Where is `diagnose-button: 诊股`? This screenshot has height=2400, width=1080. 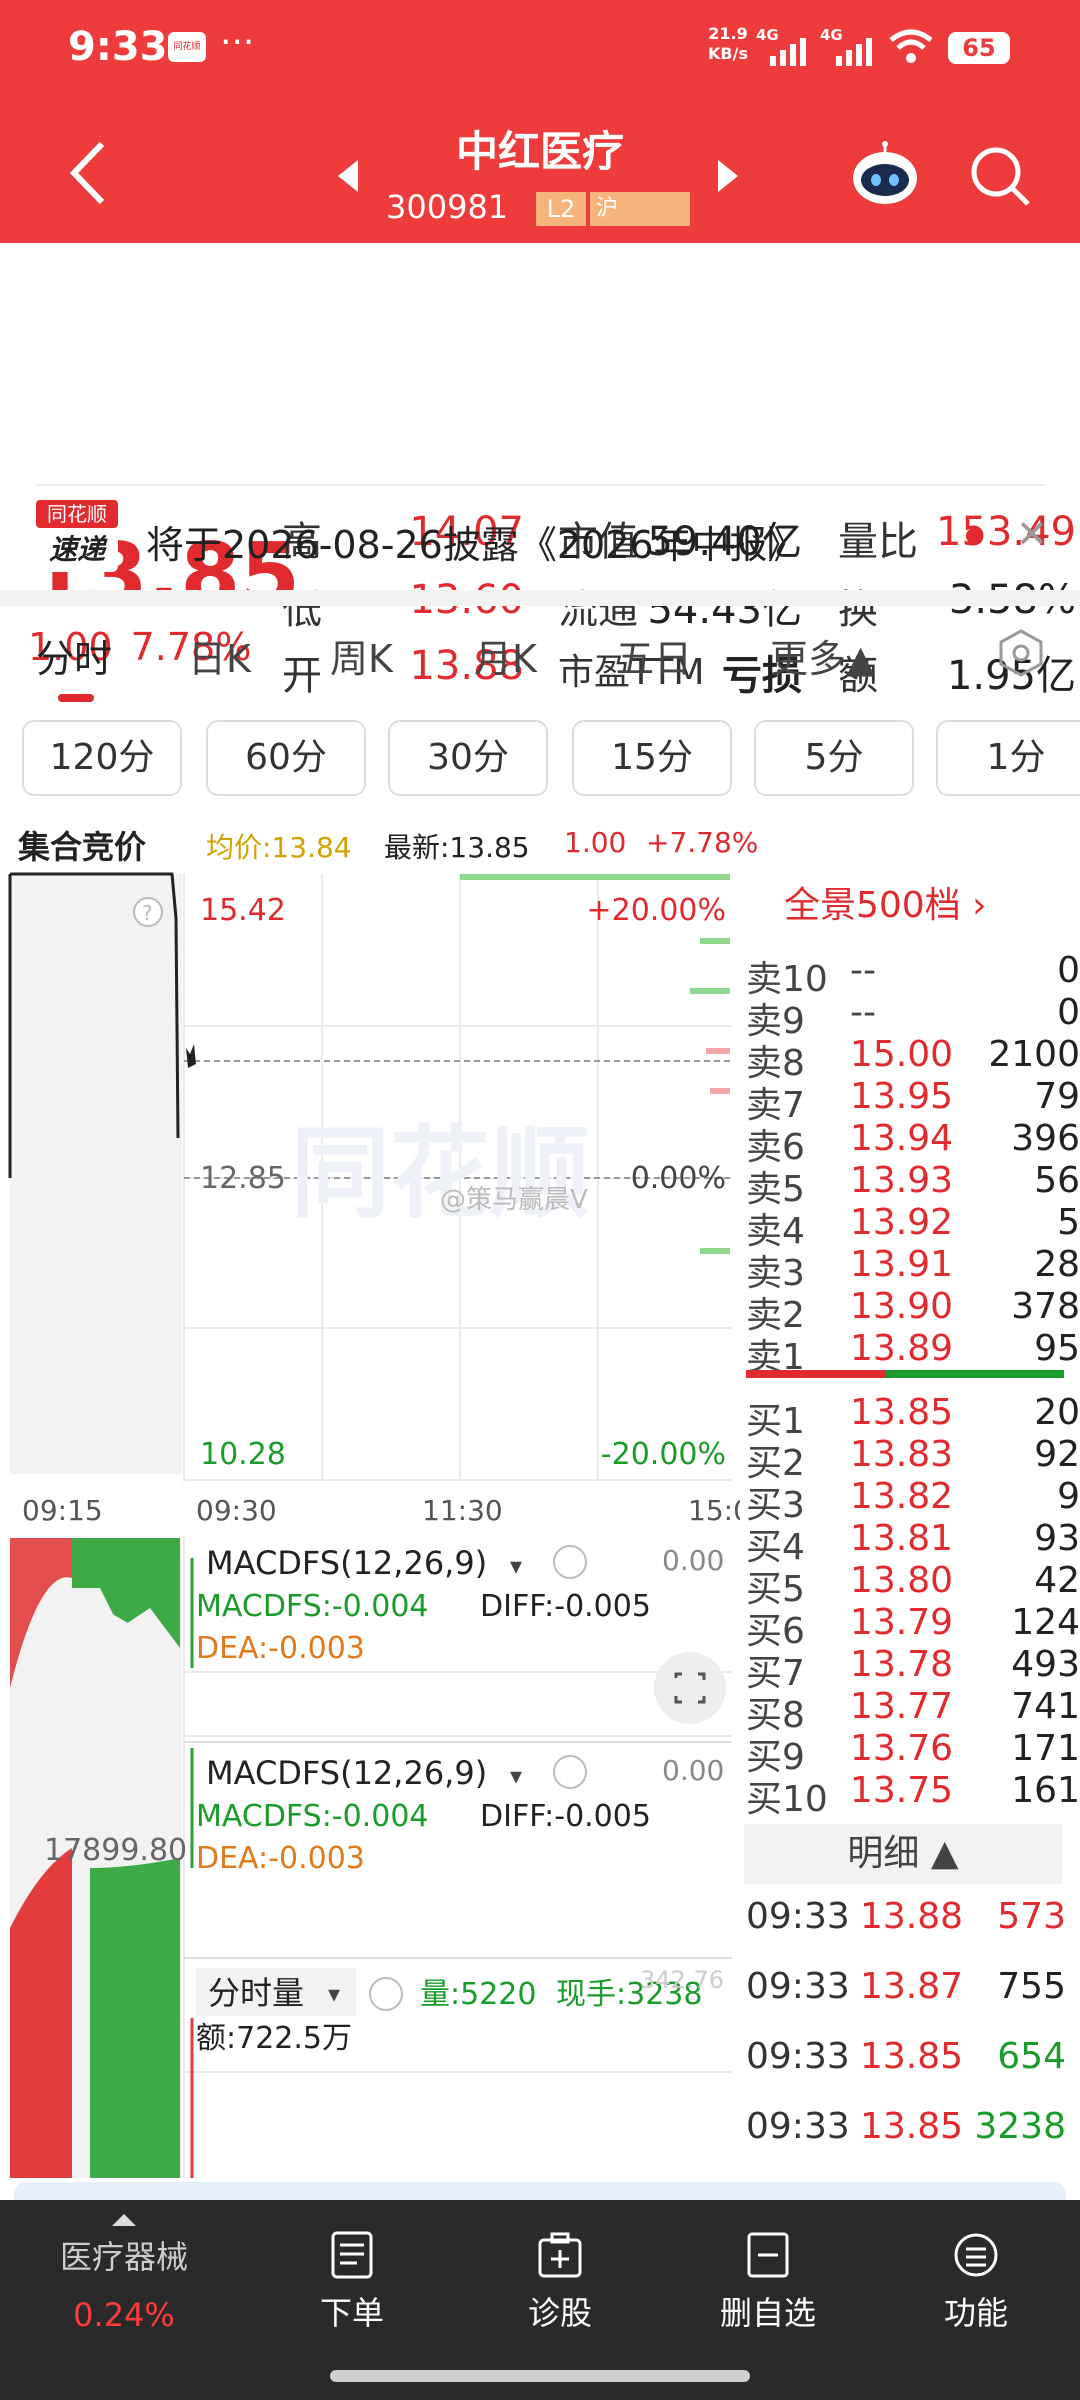 diagnose-button: 诊股 is located at coordinates (560, 2282).